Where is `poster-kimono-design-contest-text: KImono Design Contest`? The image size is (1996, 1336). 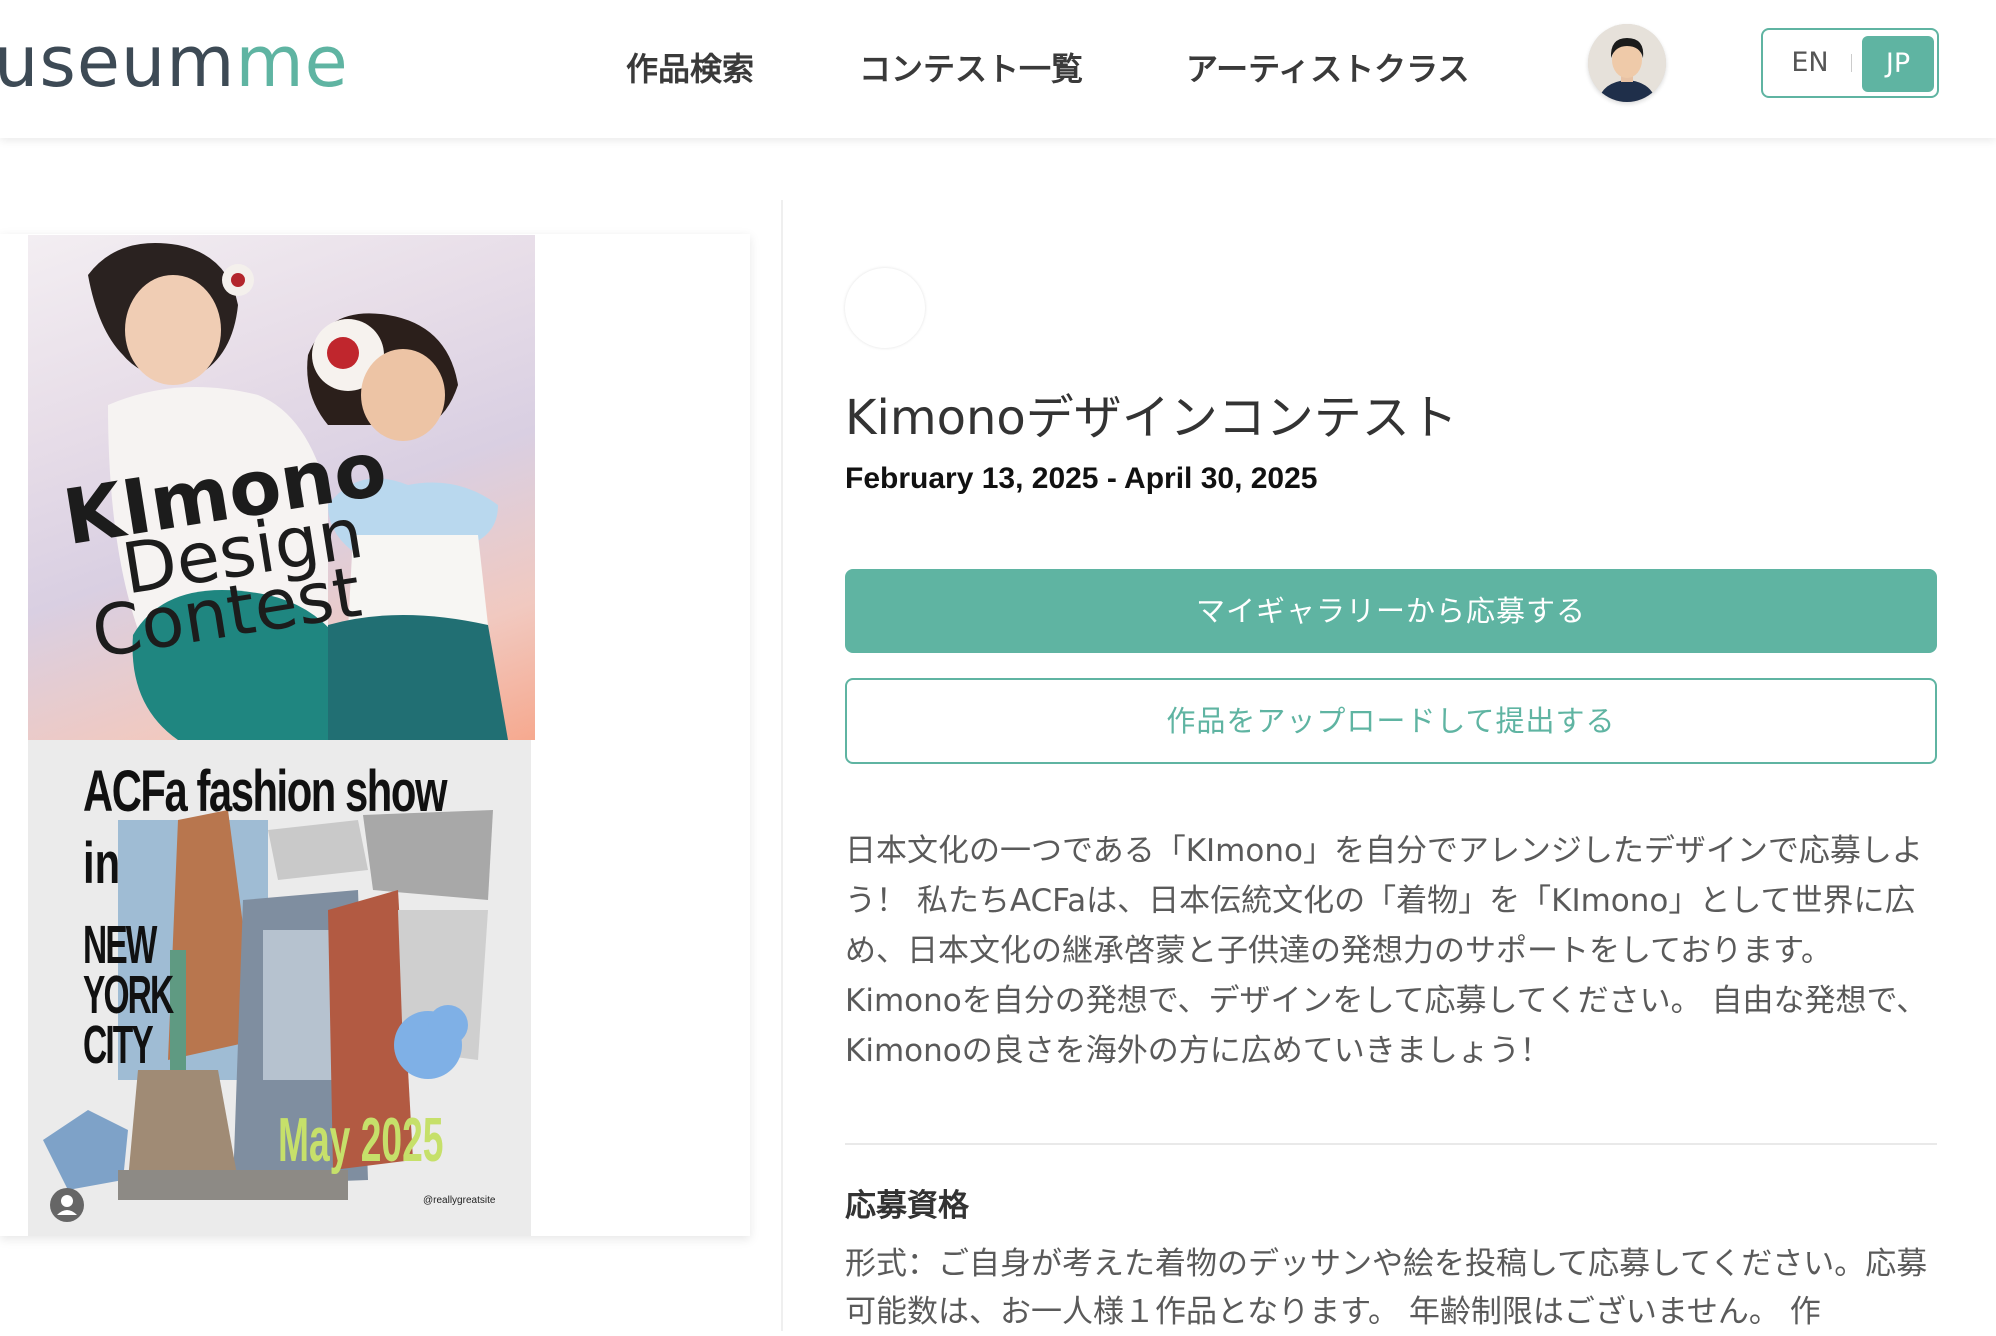
poster-kimono-design-contest-text: KImono Design Contest is located at coordinates (232, 548).